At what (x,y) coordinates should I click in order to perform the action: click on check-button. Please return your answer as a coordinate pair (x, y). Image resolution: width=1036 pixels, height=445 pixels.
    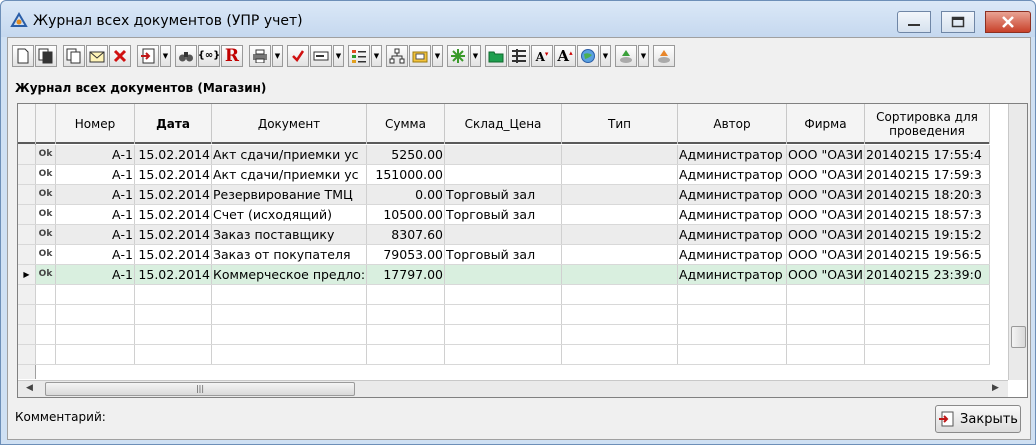
    Looking at the image, I should click on (298, 56).